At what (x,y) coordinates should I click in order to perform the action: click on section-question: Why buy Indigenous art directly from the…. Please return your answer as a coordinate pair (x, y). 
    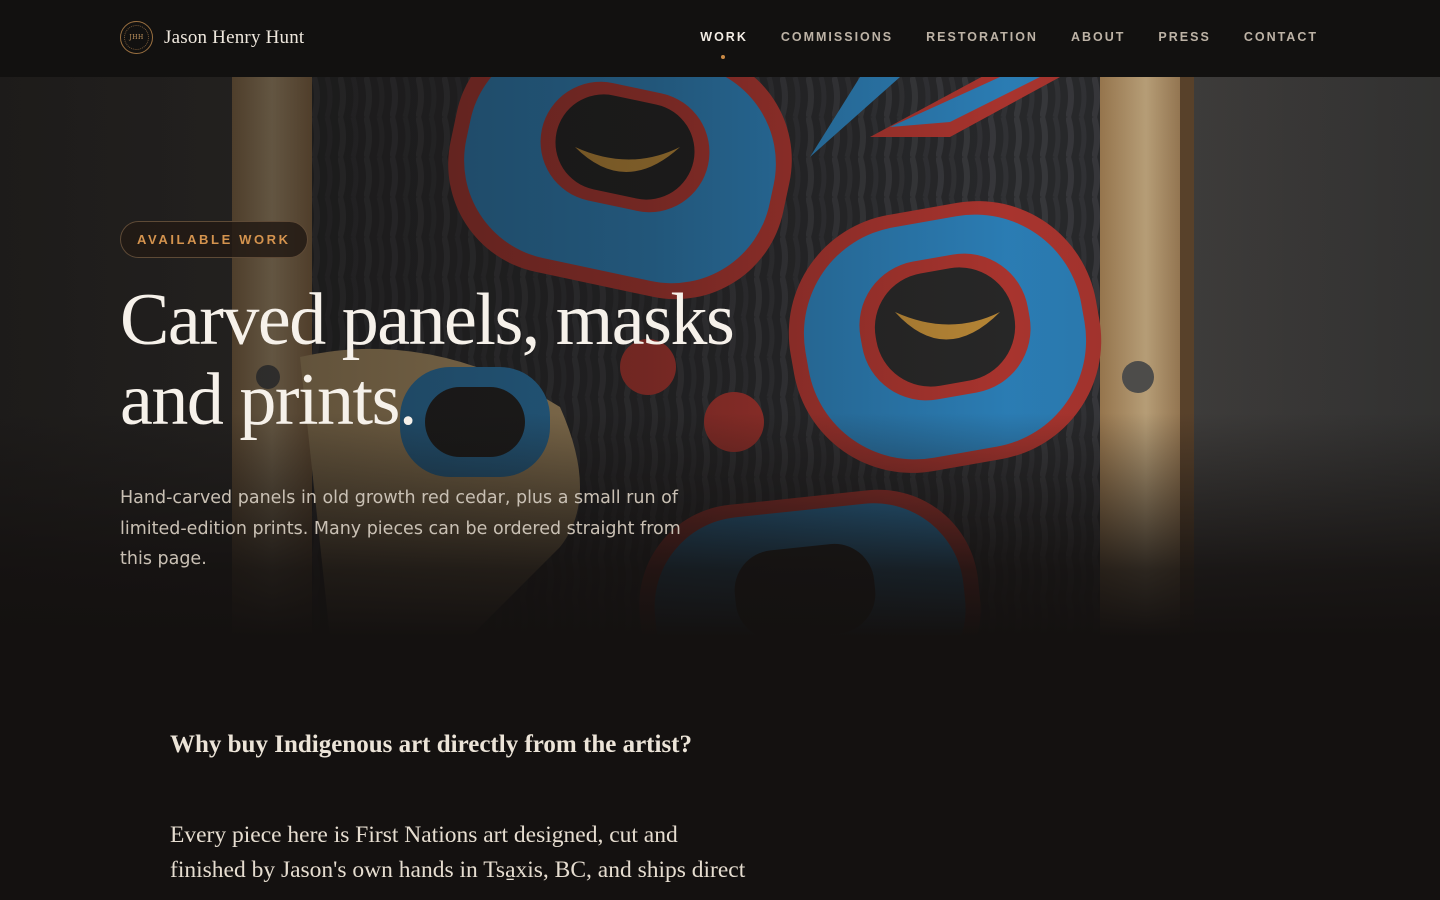
    Looking at the image, I should click on (431, 744).